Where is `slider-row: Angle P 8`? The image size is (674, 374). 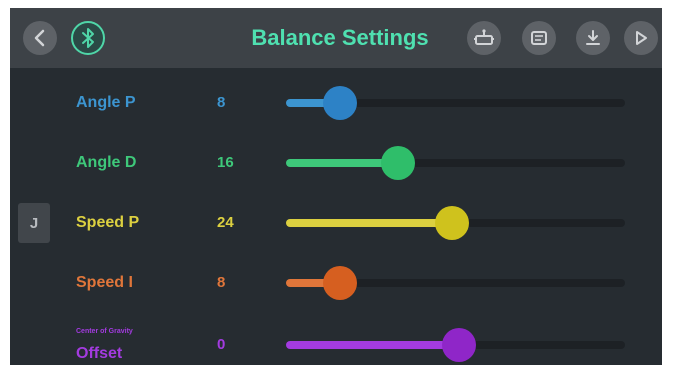 slider-row: Angle P 8 is located at coordinates (336, 103).